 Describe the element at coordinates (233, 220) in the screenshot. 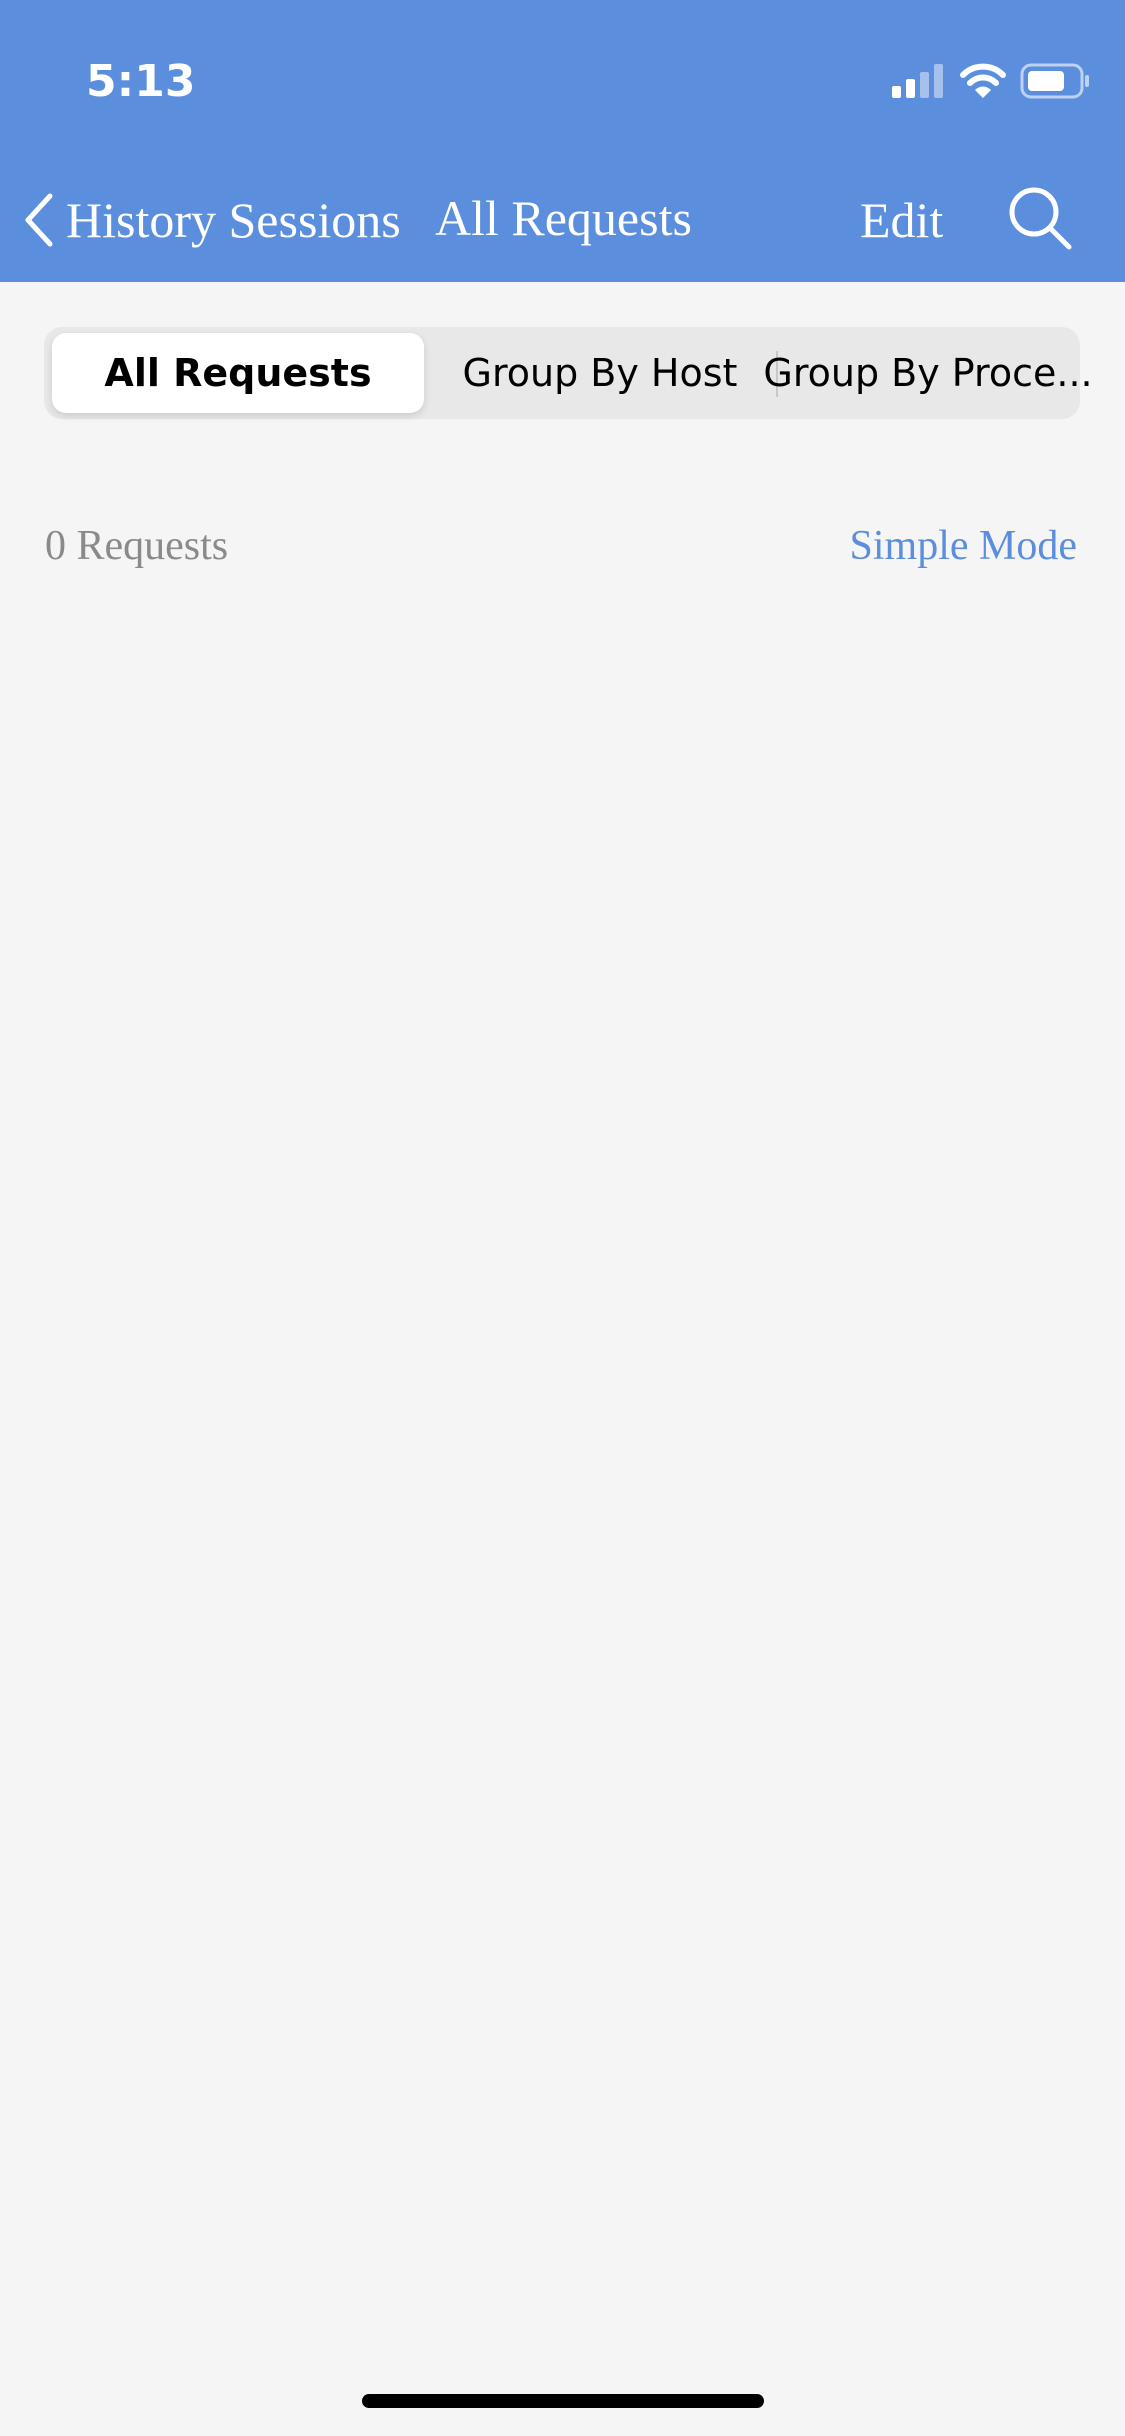

I see `back-button-label: History Sessions` at that location.